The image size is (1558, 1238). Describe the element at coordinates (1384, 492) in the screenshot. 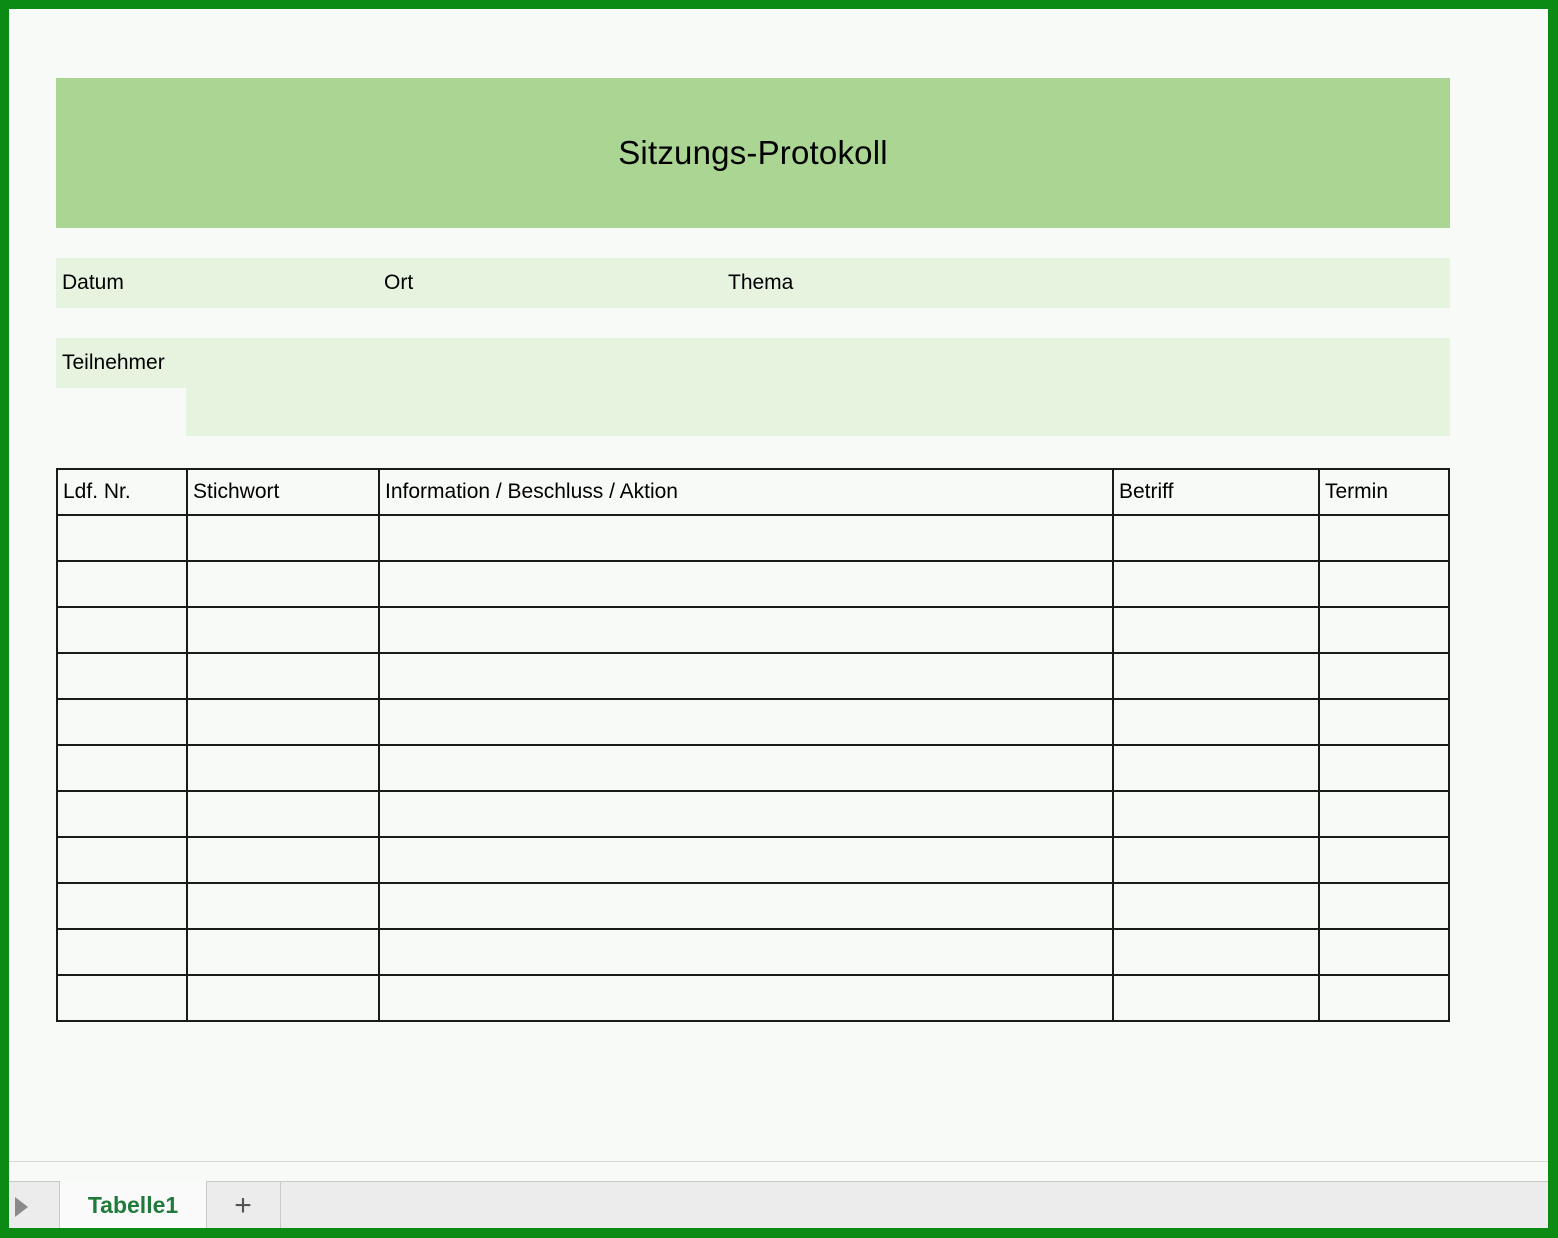

I see `header-termin: Termin` at that location.